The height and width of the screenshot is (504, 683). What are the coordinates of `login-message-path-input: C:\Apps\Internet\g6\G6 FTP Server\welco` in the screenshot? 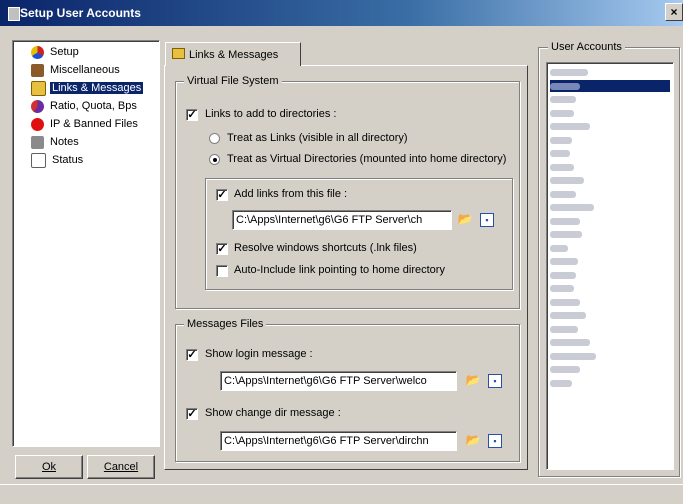 It's located at (338, 381).